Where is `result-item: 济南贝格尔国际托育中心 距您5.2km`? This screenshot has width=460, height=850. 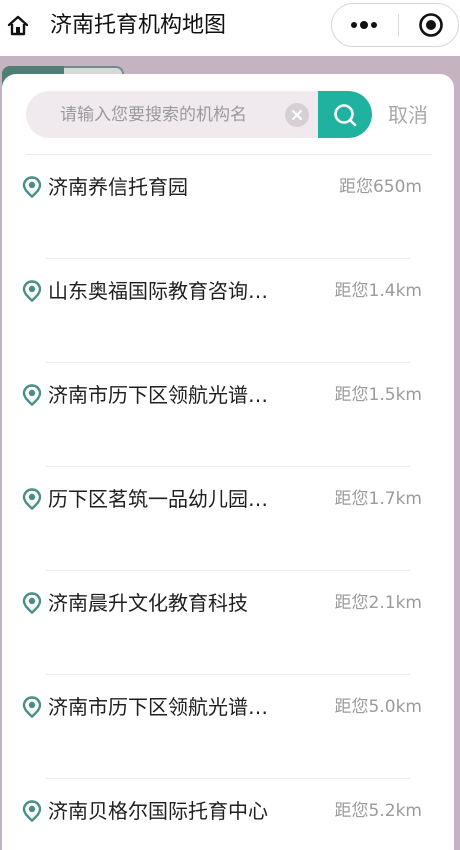
result-item: 济南贝格尔国际托育中心 距您5.2km is located at coordinates (222, 812).